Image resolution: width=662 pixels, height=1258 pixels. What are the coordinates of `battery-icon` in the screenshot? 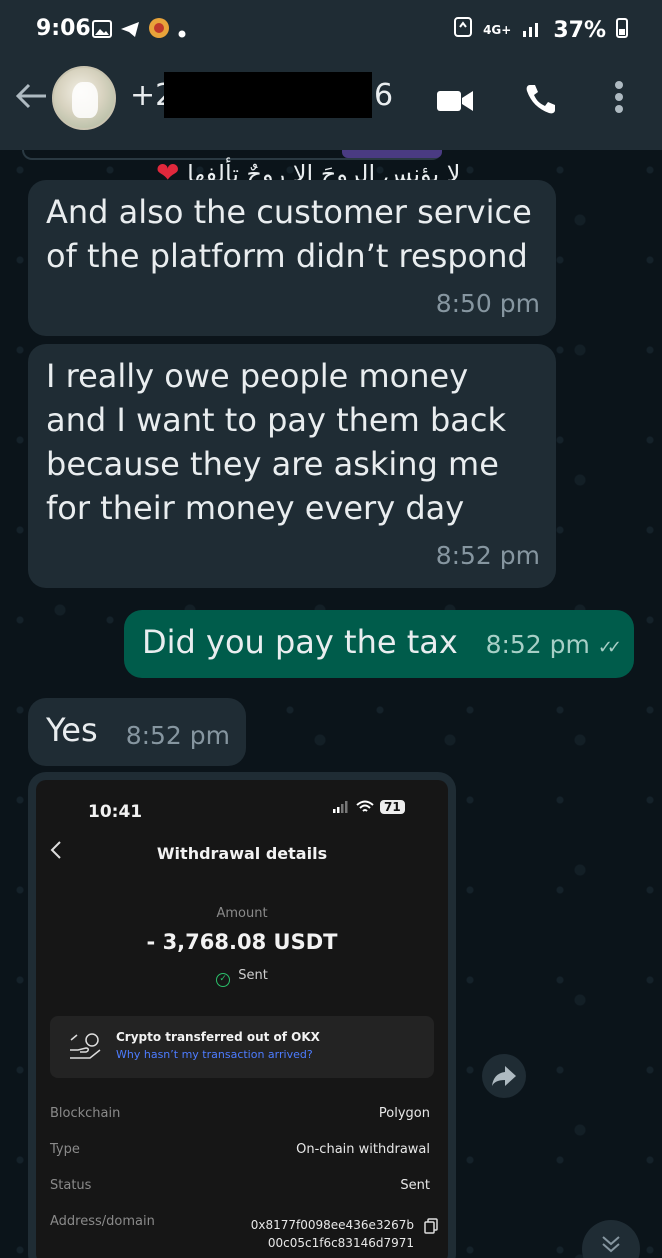 It's located at (622, 30).